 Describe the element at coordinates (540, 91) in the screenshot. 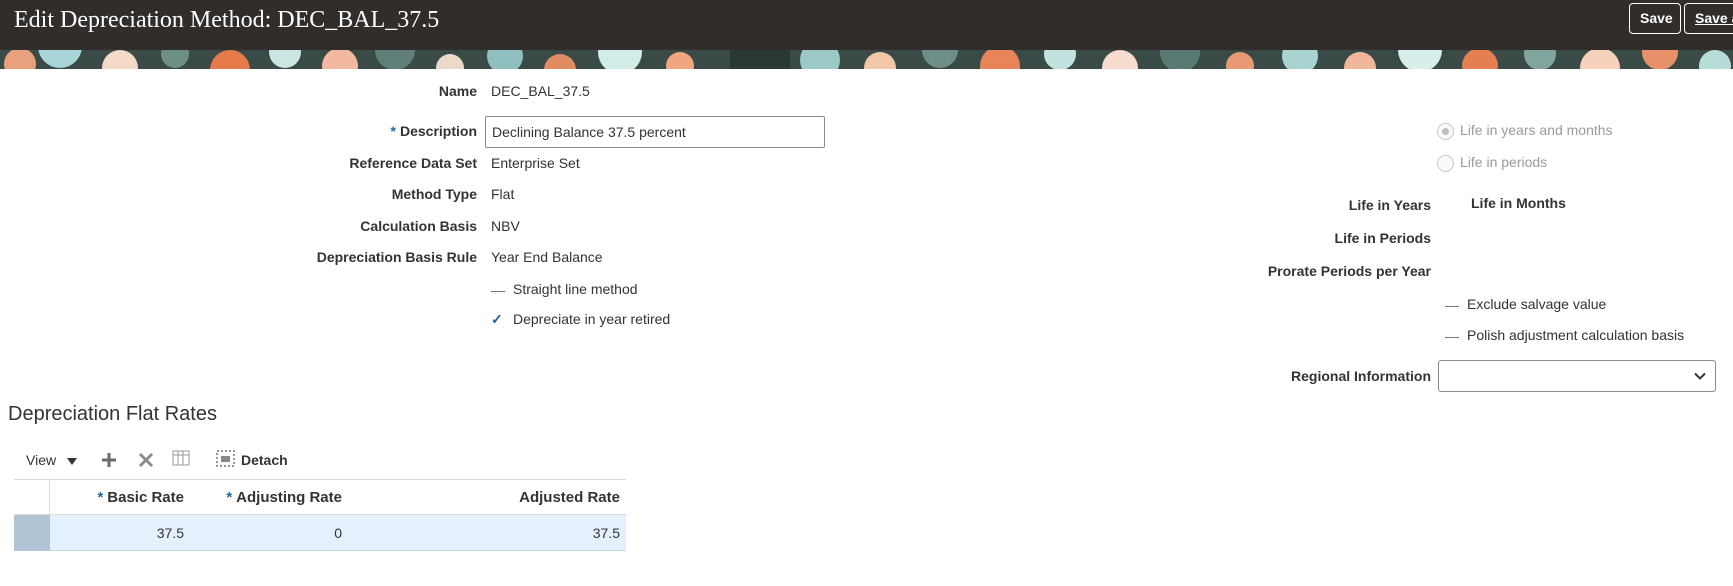

I see `name-value: DEC_BAL_37.5` at that location.